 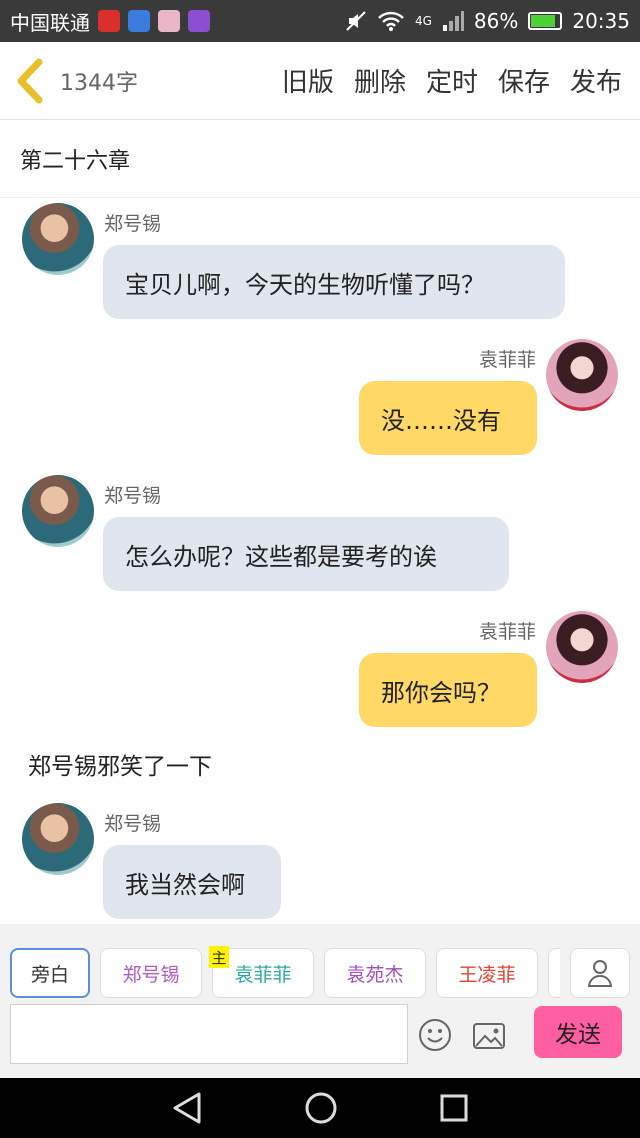 What do you see at coordinates (423, 21) in the screenshot?
I see `network-label: 4G` at bounding box center [423, 21].